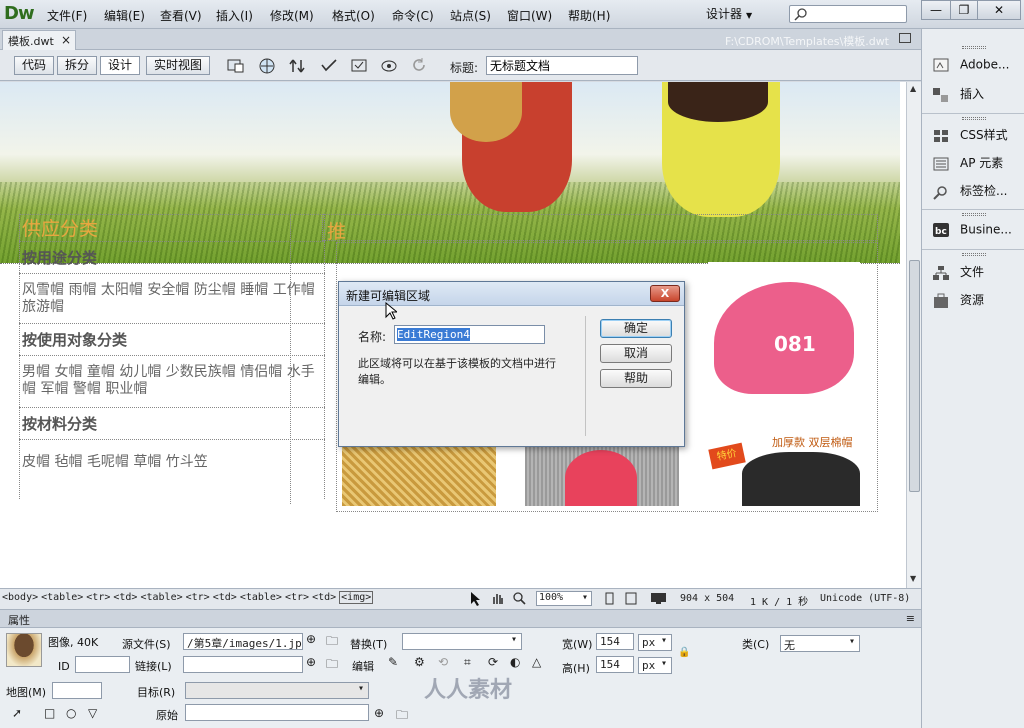 This screenshot has height=728, width=1024. What do you see at coordinates (636, 378) in the screenshot?
I see `help-button: 帮助` at bounding box center [636, 378].